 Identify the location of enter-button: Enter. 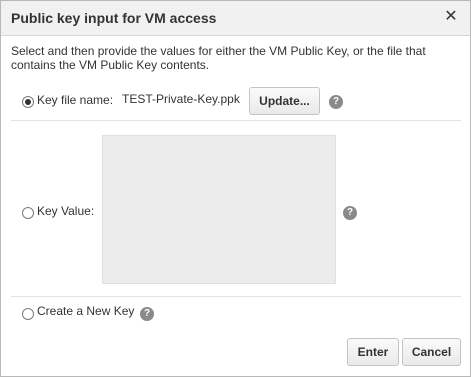
(373, 352).